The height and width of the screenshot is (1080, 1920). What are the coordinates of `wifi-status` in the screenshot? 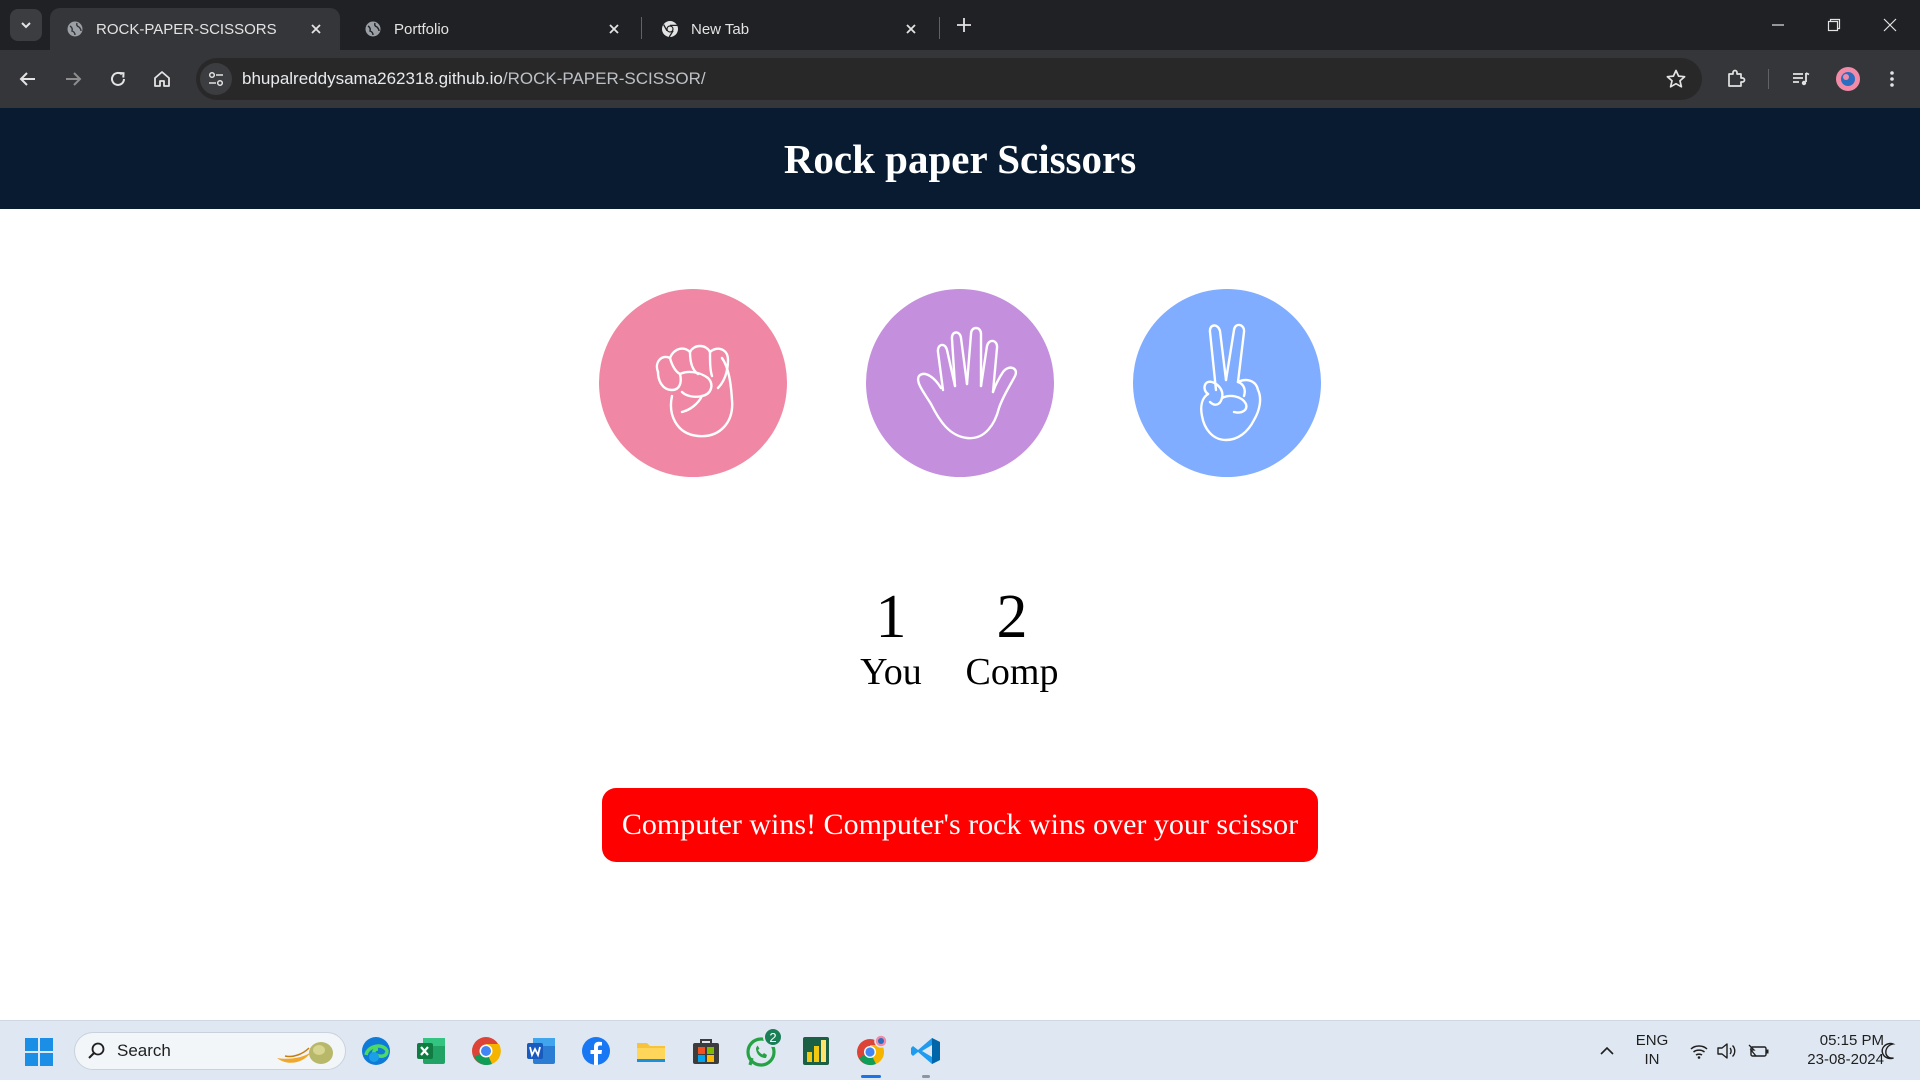 It's located at (1699, 1051).